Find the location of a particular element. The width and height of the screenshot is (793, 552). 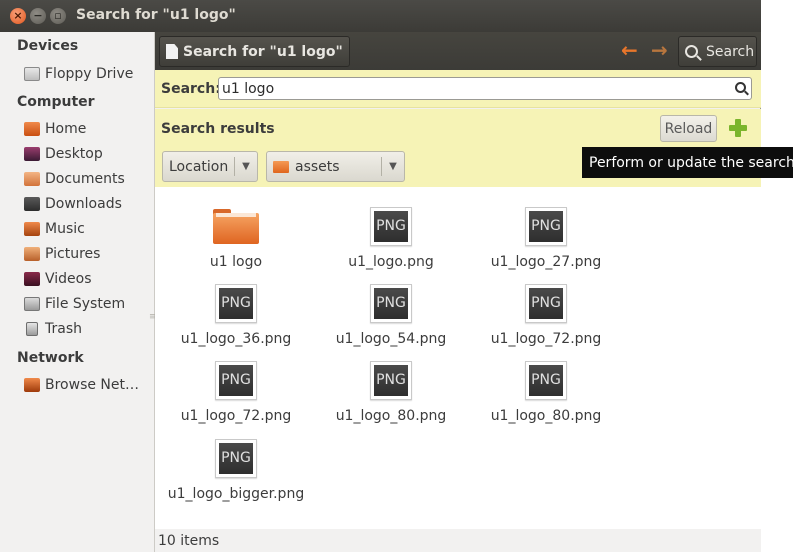

sidebar-item-desktop: Desktop is located at coordinates (88, 154).